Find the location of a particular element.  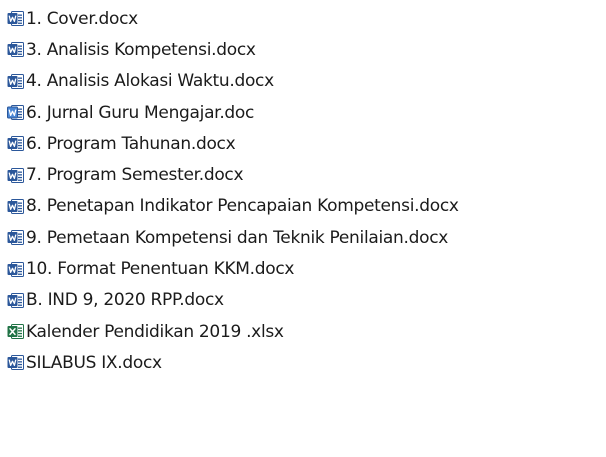

file-item: SILABUS IX.docx is located at coordinates (303, 362).